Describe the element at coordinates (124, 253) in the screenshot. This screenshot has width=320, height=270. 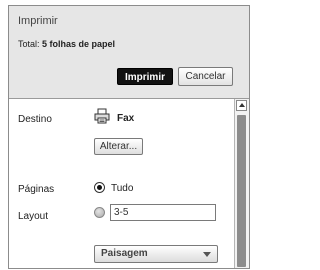
I see `orientation-selected: Paisagem` at that location.